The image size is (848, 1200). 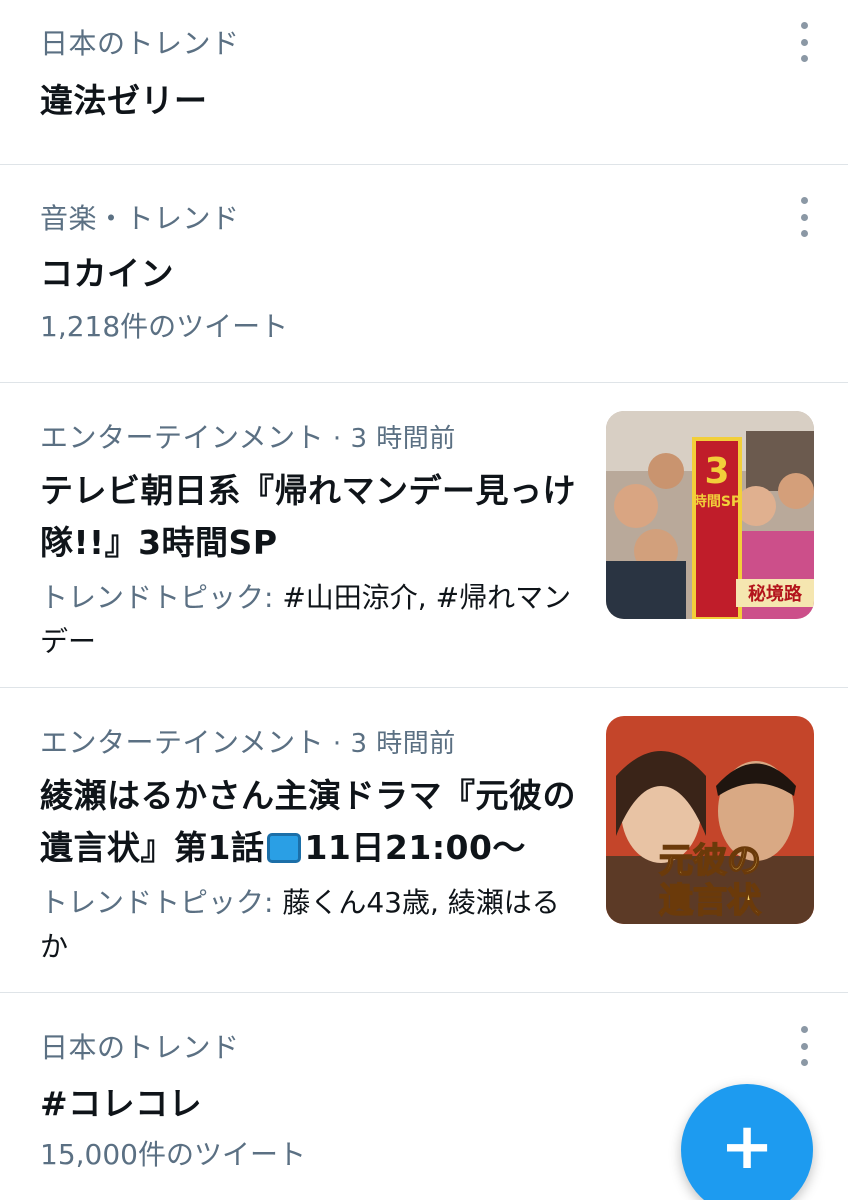 I want to click on thumb-text: 遺言状, so click(x=710, y=901).